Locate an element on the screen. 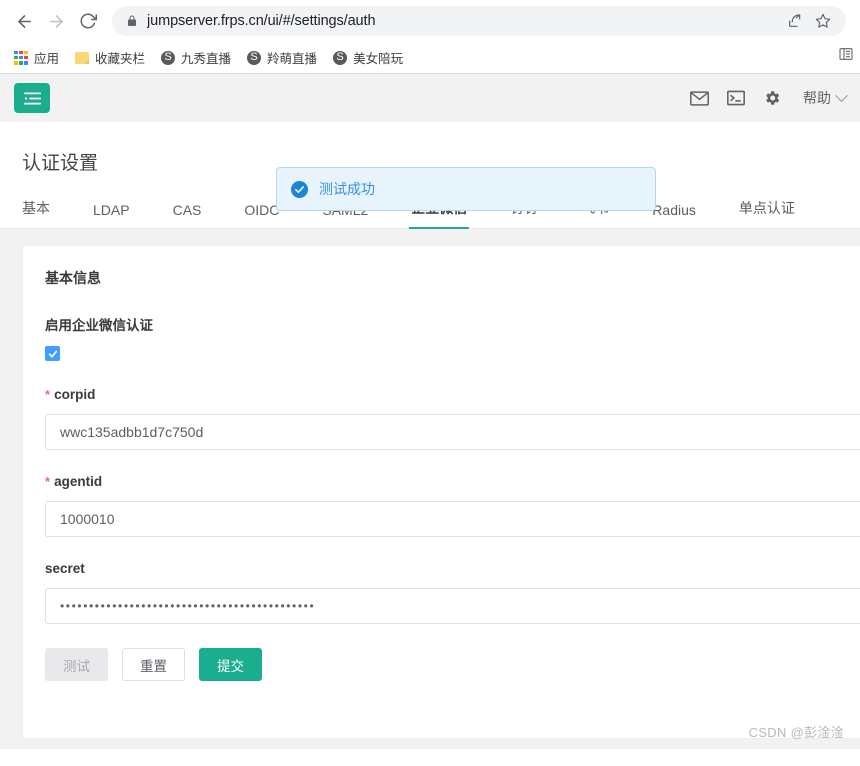  test-button: 测试 is located at coordinates (76, 664).